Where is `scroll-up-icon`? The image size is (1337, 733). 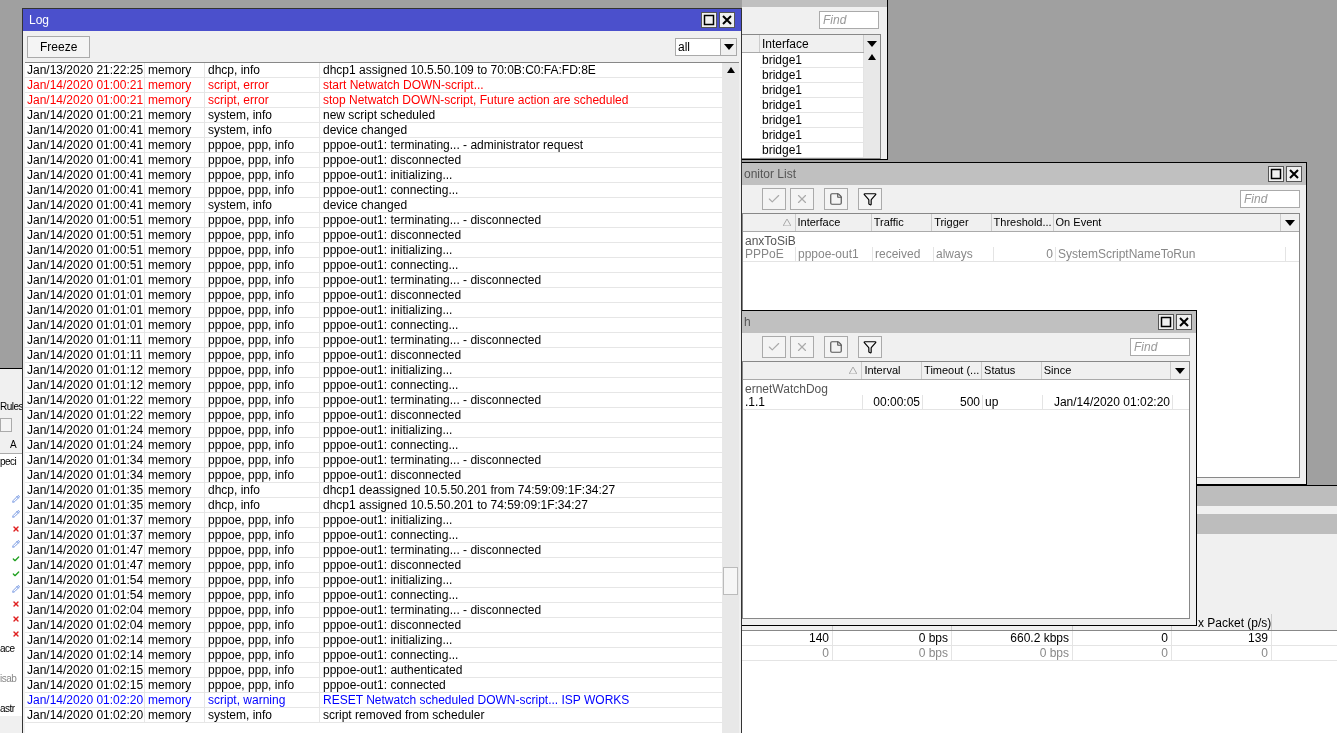 scroll-up-icon is located at coordinates (872, 57).